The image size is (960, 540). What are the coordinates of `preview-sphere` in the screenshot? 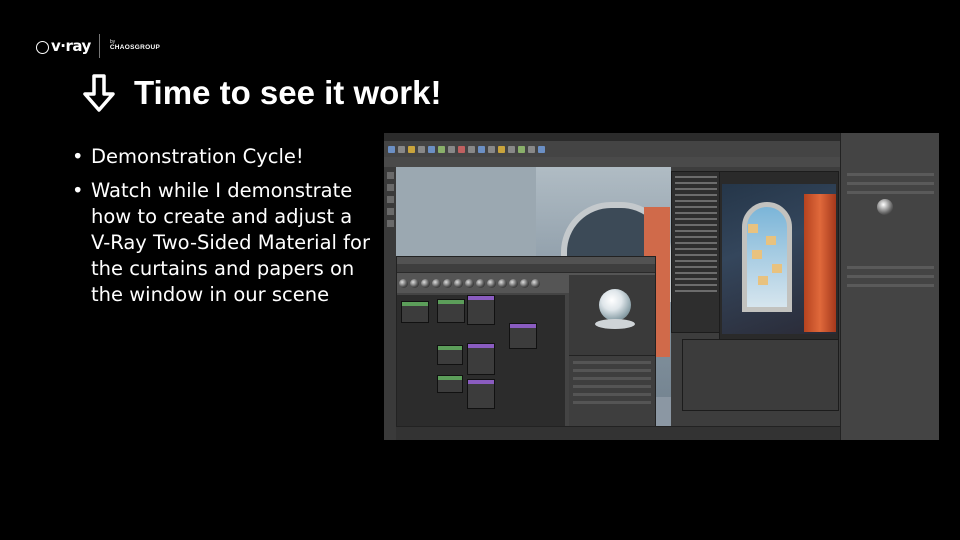 It's located at (615, 305).